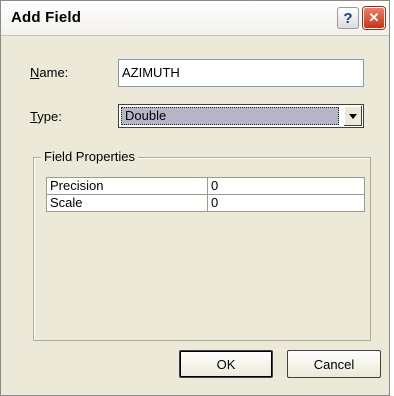 The width and height of the screenshot is (394, 396). I want to click on precision-key: Precision, so click(127, 186).